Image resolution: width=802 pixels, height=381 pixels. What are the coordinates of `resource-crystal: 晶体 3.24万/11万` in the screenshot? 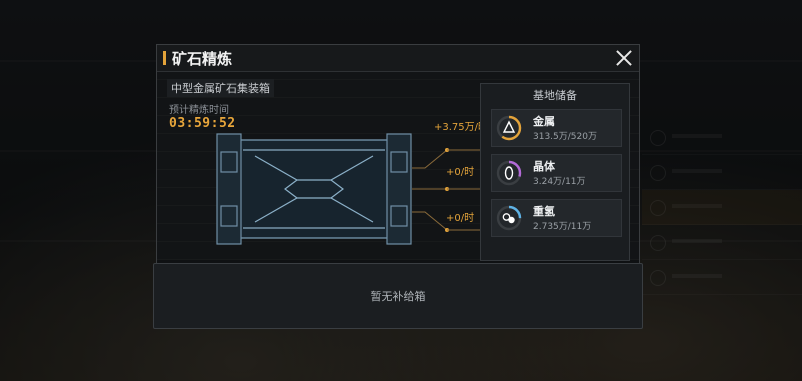 It's located at (556, 173).